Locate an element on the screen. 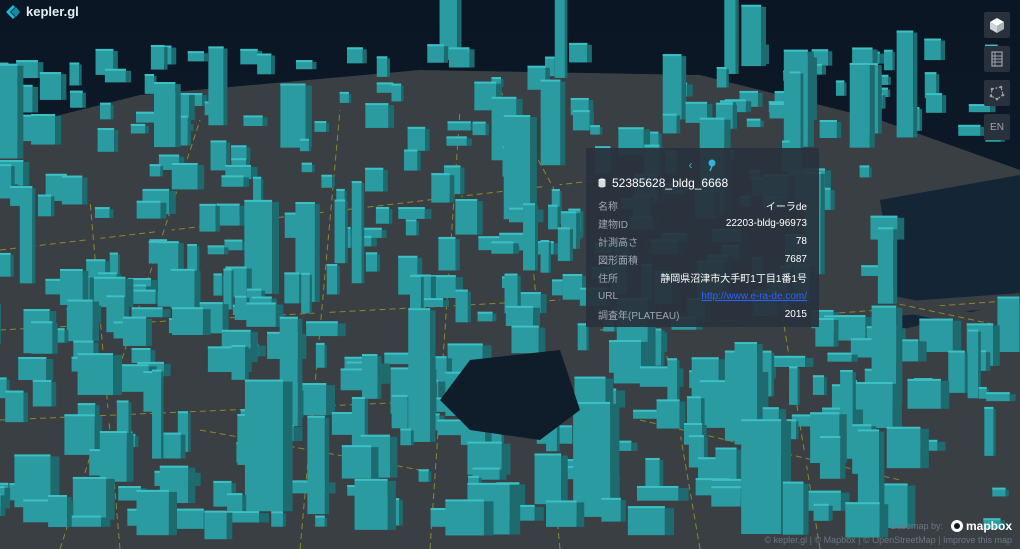 The image size is (1020, 549). basemap-credit: Basemap by: mapbox is located at coordinates (951, 526).